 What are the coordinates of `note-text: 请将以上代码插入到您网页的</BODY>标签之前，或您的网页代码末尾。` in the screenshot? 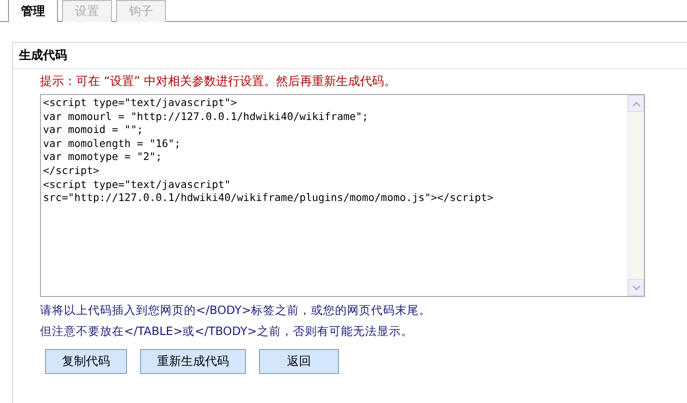 It's located at (235, 310).